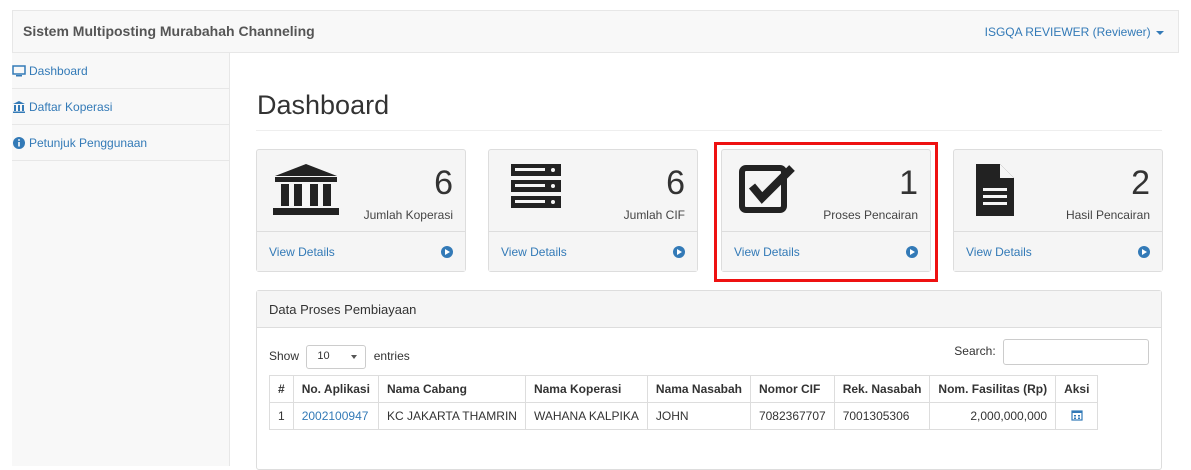 The width and height of the screenshot is (1191, 470). I want to click on entries-label: entries, so click(391, 356).